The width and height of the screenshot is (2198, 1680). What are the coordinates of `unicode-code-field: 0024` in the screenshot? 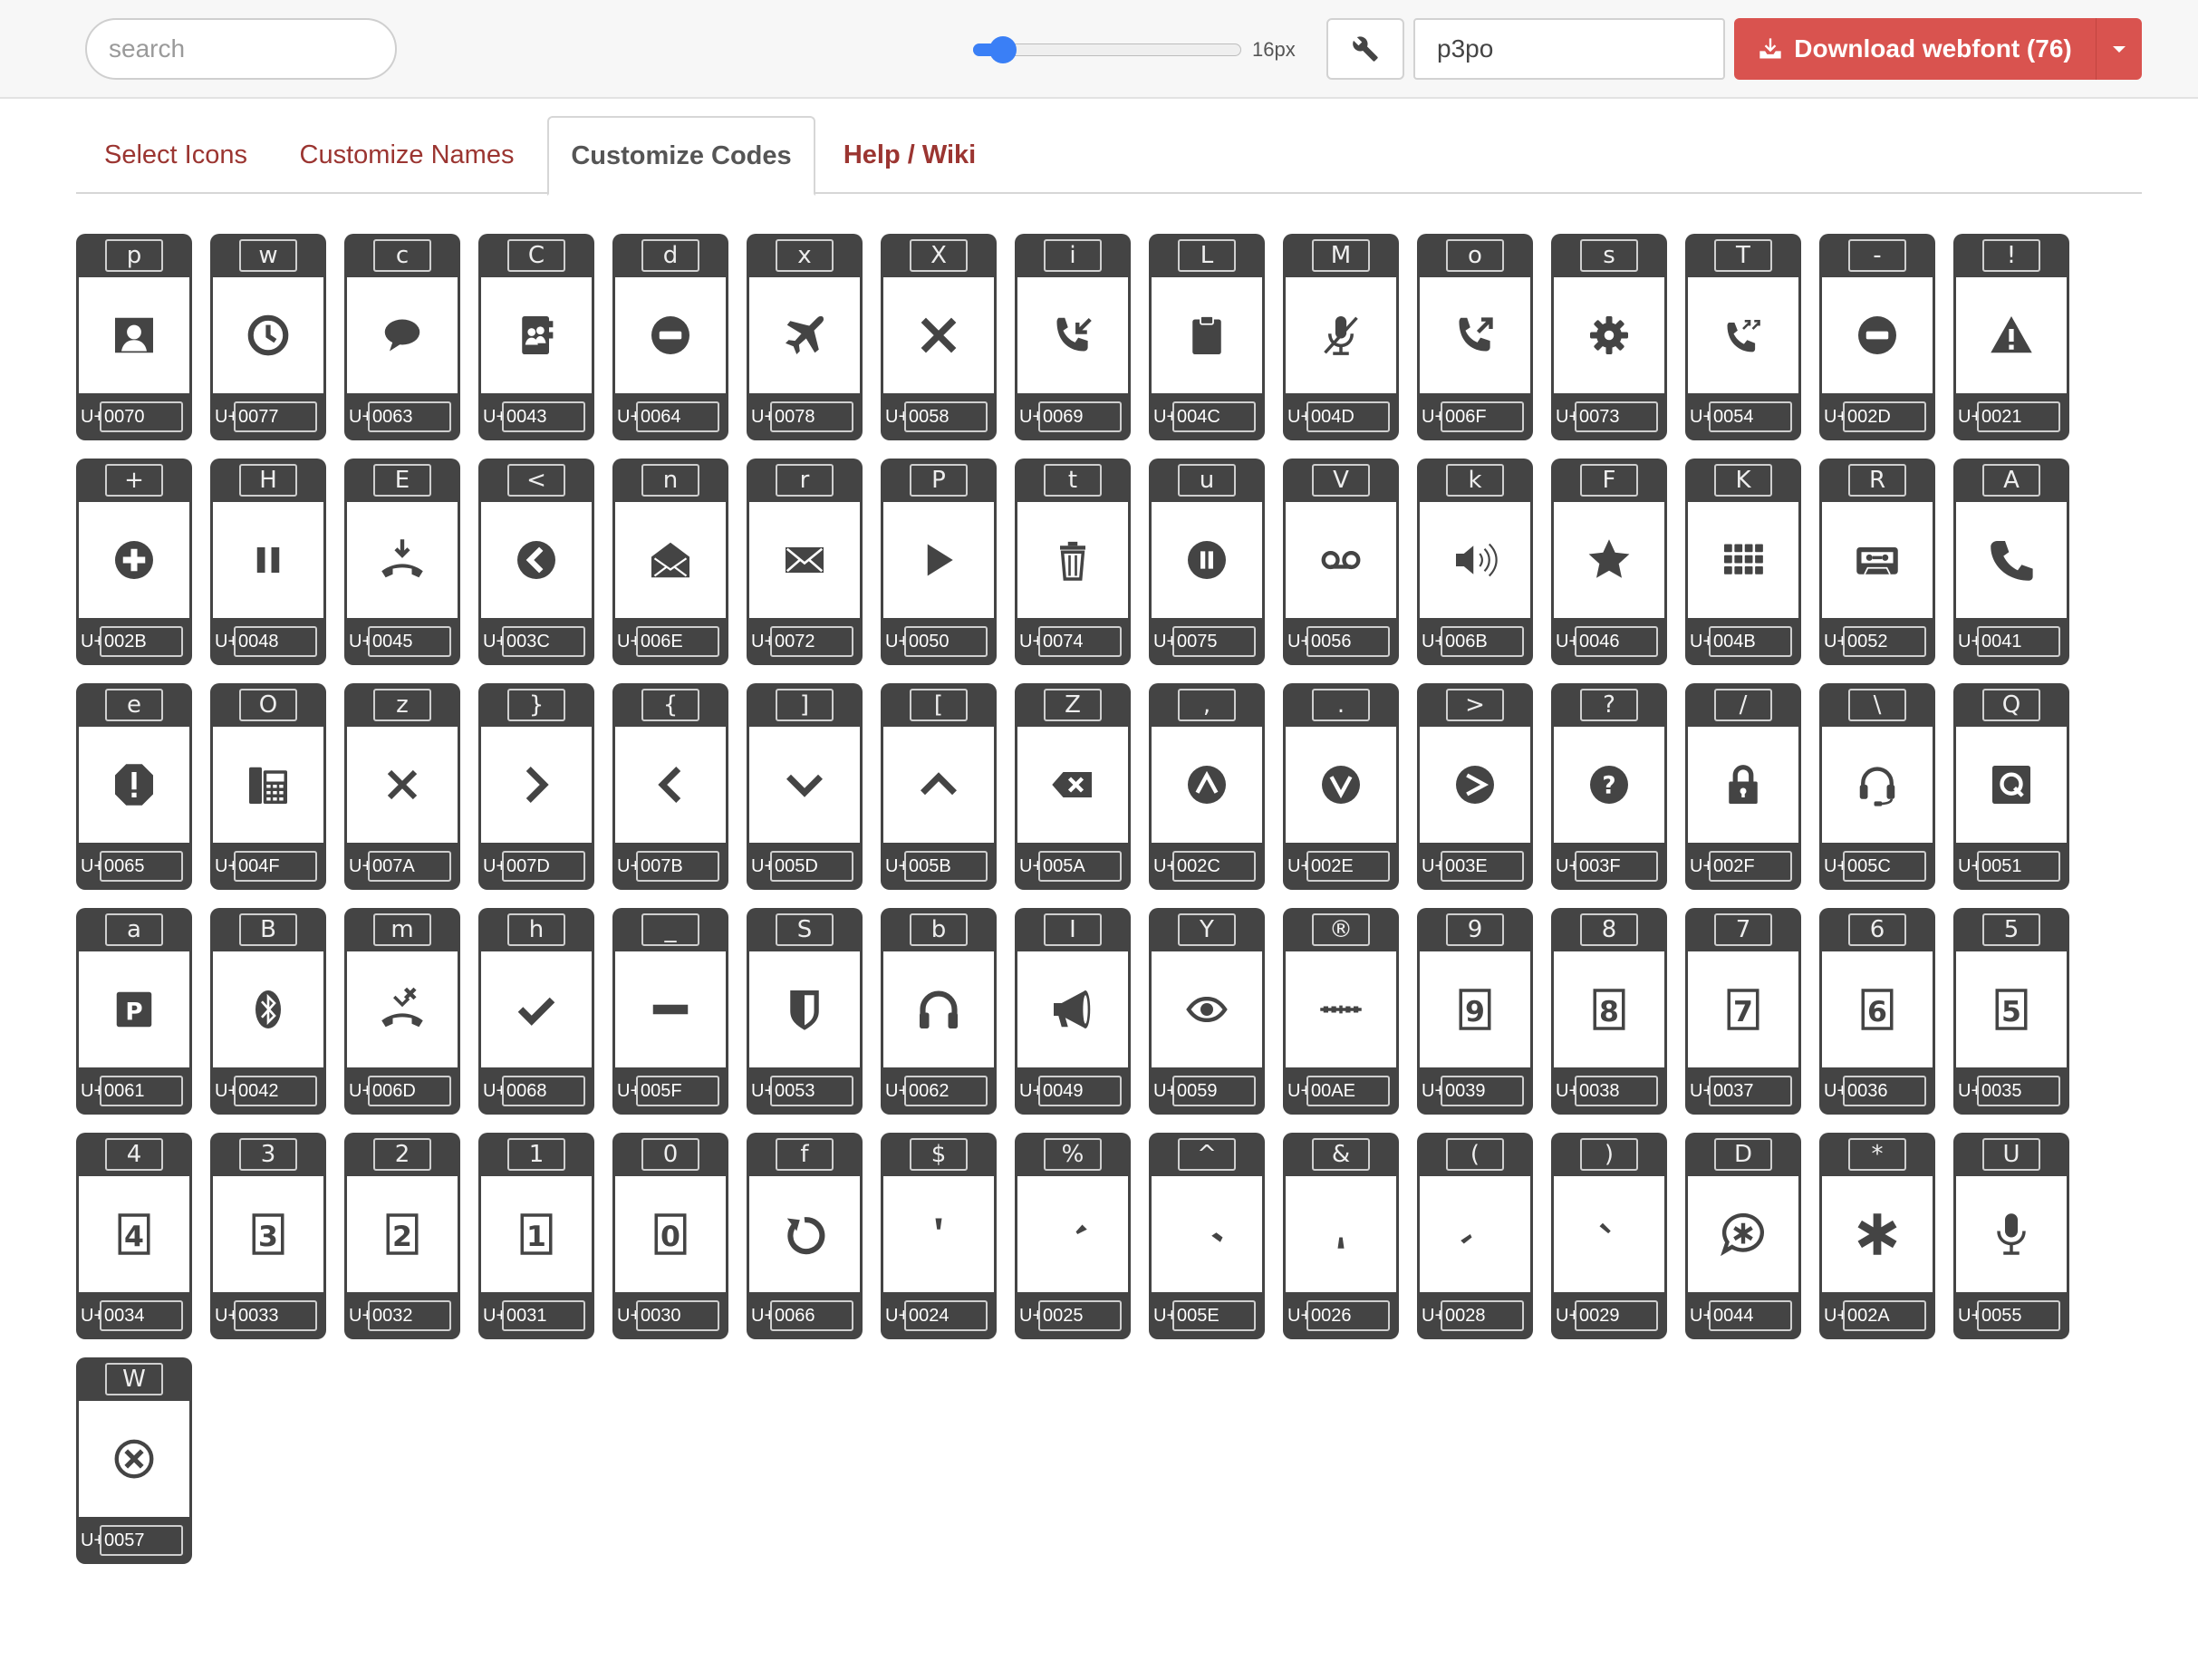 It's located at (946, 1315).